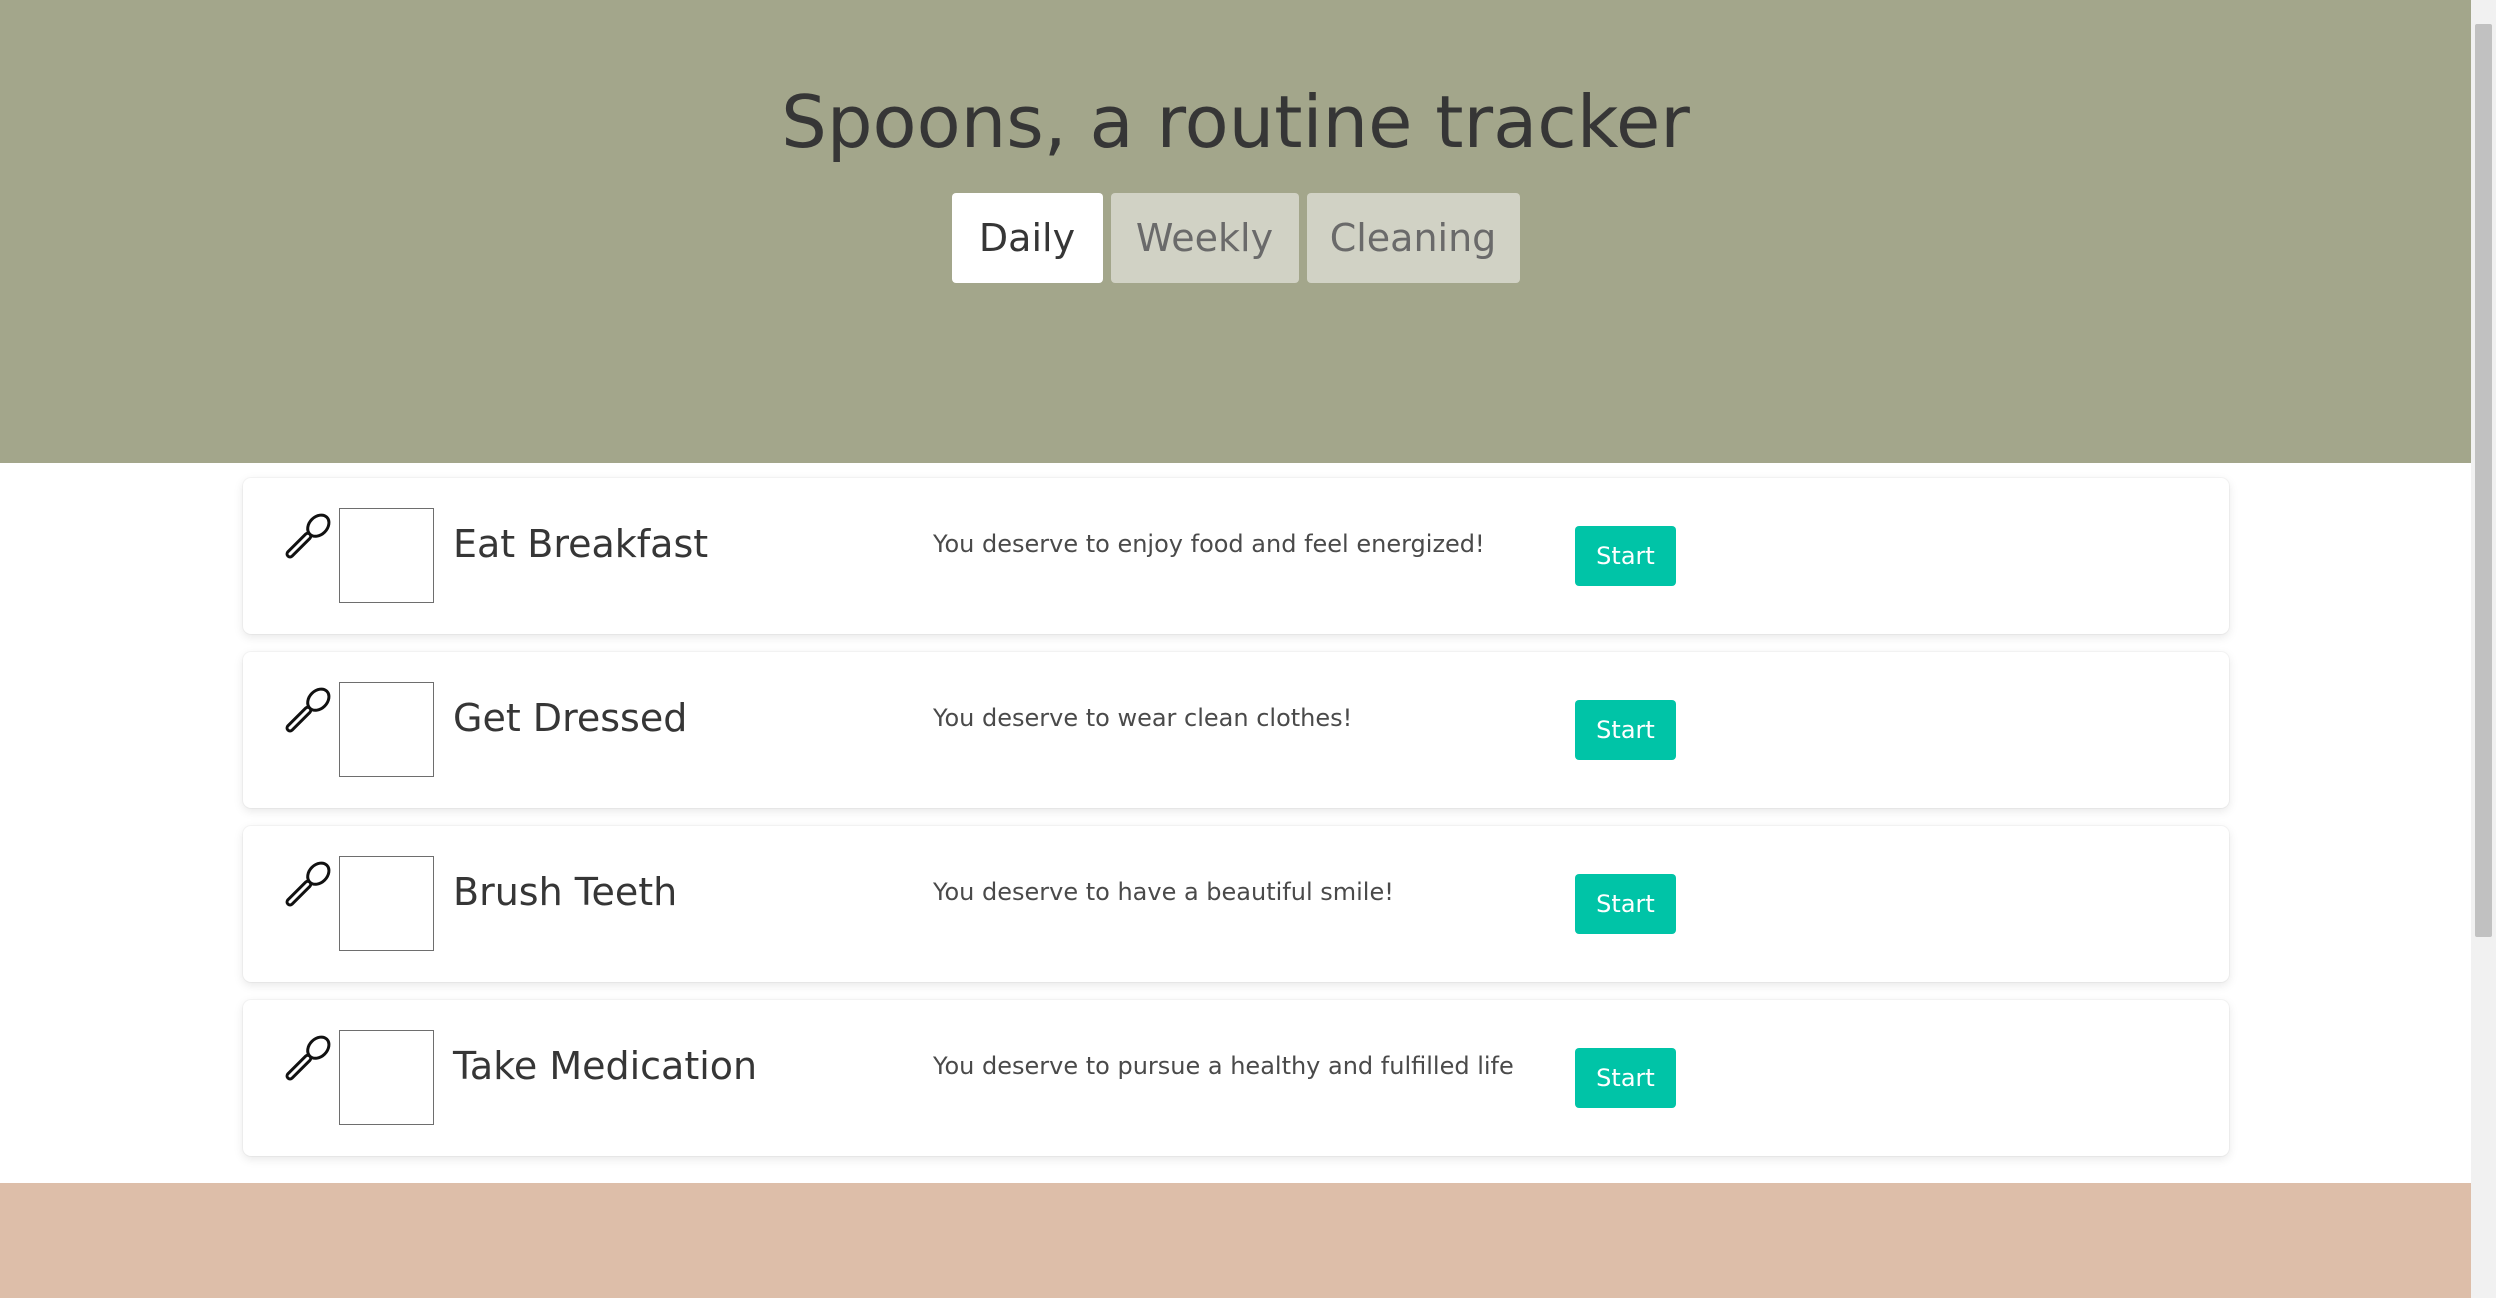 The width and height of the screenshot is (2496, 1298). What do you see at coordinates (565, 892) in the screenshot?
I see `task-name: Brush Teeth` at bounding box center [565, 892].